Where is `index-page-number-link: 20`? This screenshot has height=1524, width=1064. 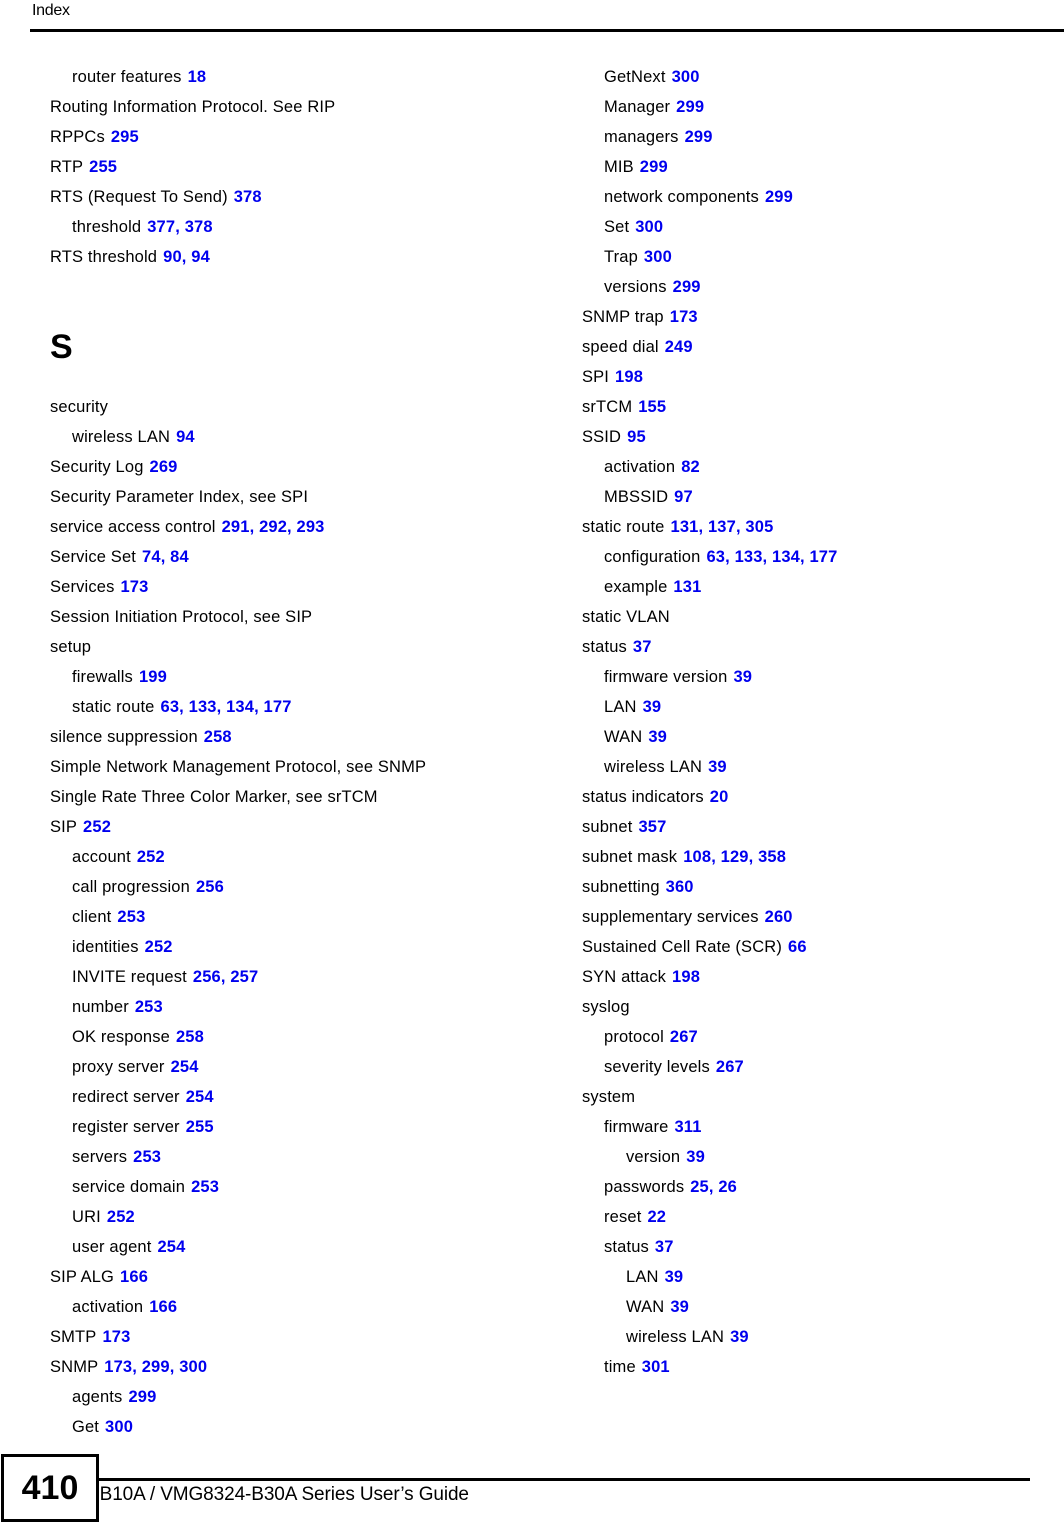 index-page-number-link: 20 is located at coordinates (719, 797).